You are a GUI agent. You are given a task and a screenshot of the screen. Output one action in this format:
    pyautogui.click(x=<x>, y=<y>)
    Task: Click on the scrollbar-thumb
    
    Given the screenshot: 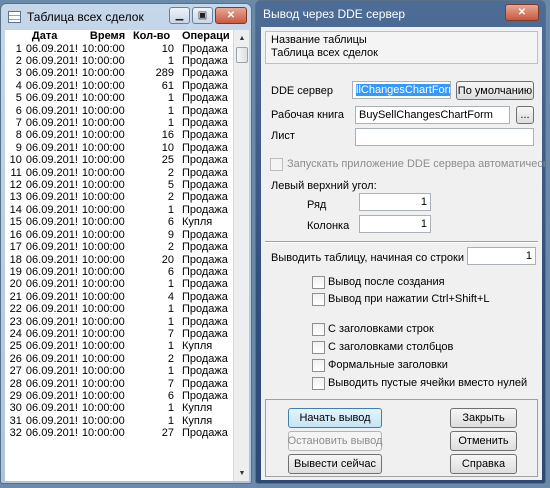 What is the action you would take?
    pyautogui.click(x=242, y=55)
    